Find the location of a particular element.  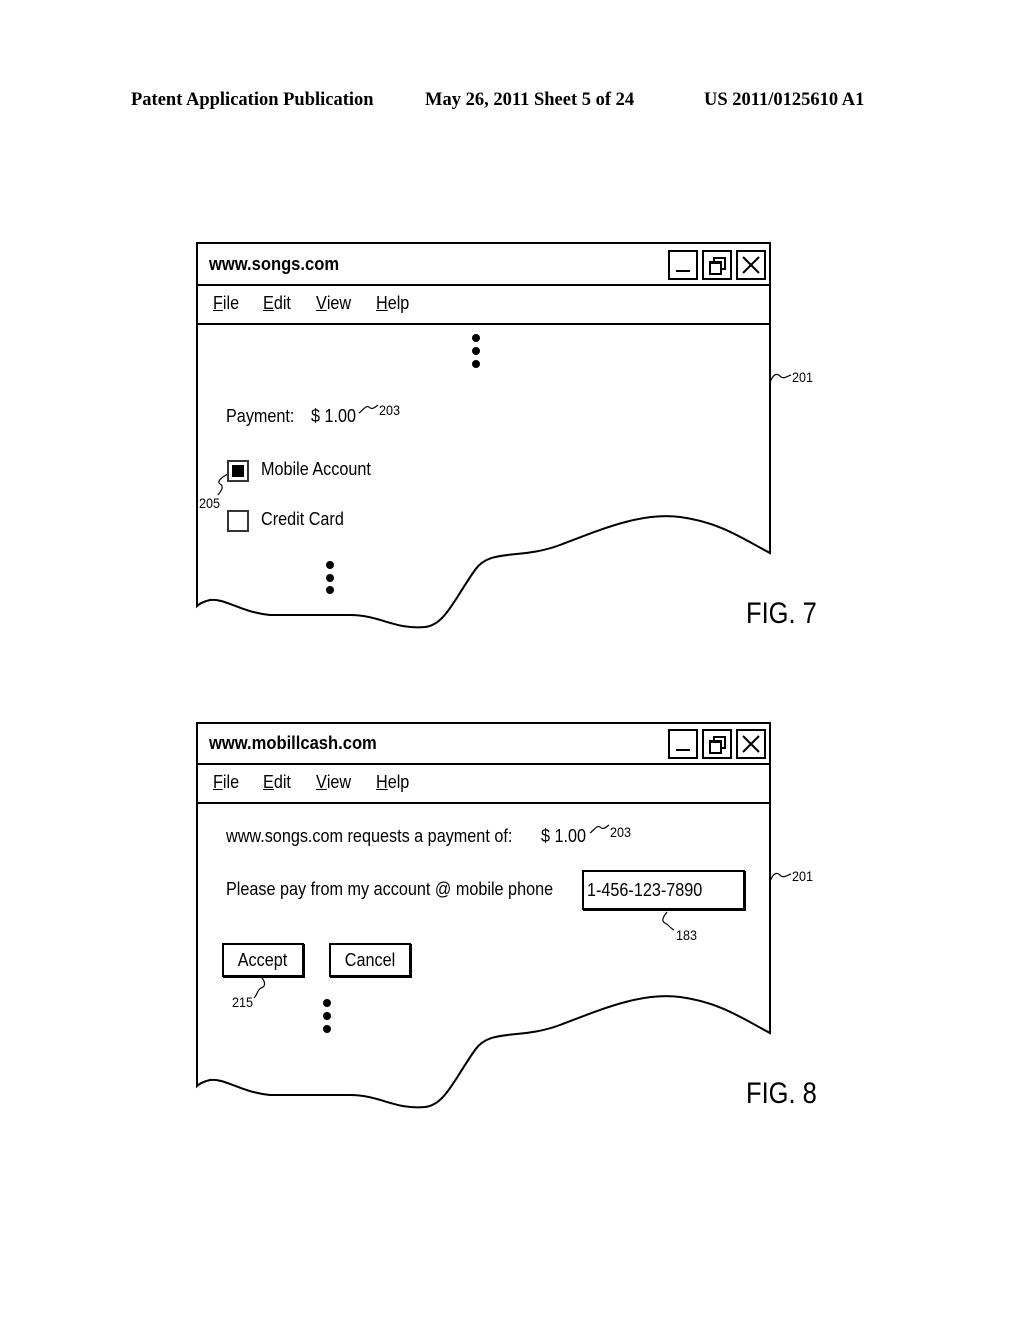

fig8-request-text: www.songs.com requests a payment of: is located at coordinates (369, 836).